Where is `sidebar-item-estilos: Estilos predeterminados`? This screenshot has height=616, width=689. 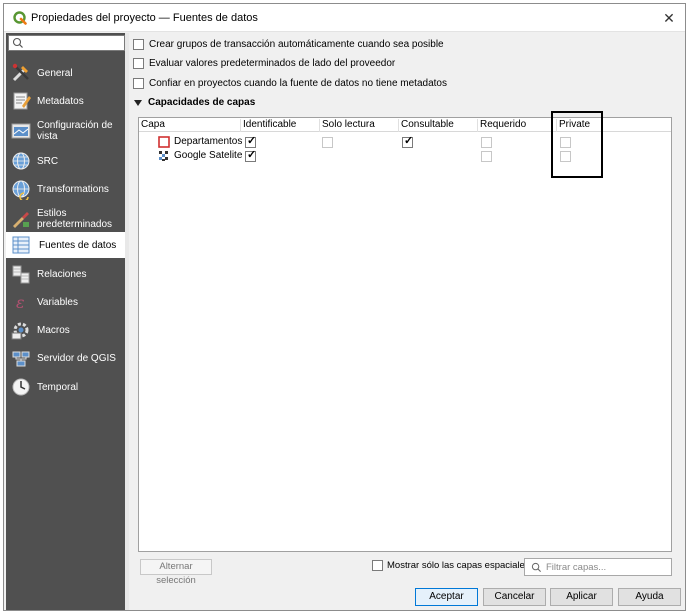 sidebar-item-estilos: Estilos predeterminados is located at coordinates (66, 219).